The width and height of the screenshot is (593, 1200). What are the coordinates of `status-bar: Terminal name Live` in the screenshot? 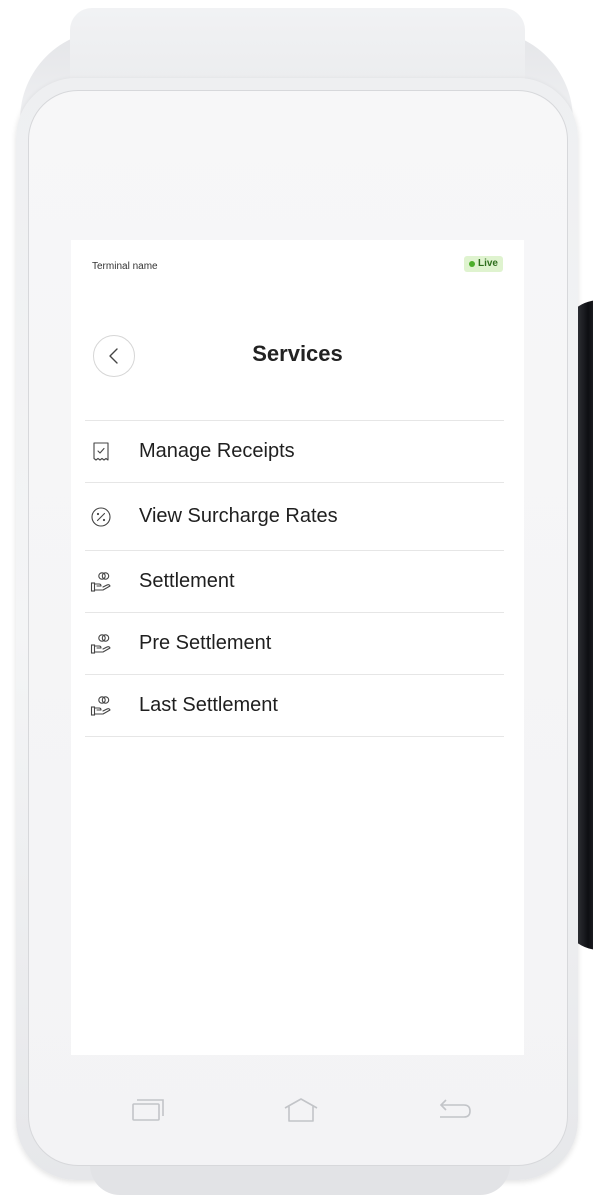 It's located at (297, 265).